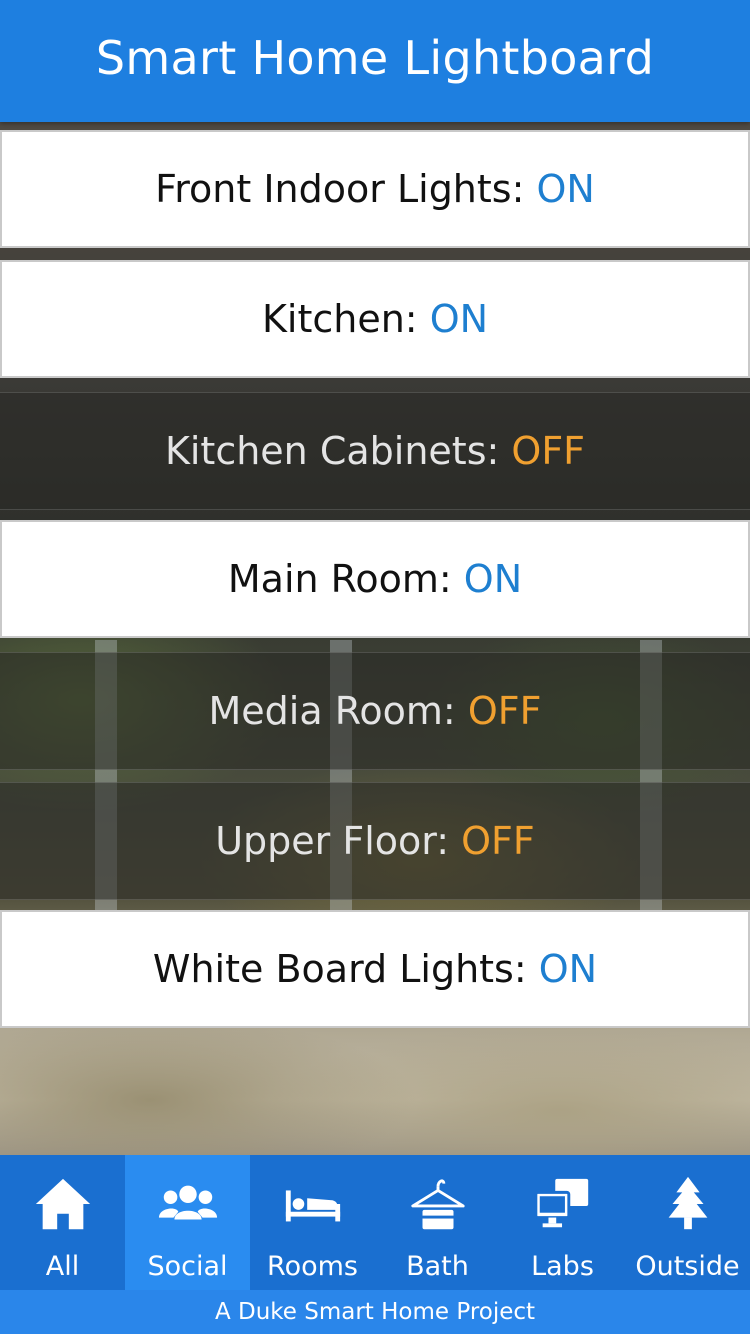 The image size is (750, 1334). I want to click on light-toggle-kitchen: Kitchen: ON, so click(375, 319).